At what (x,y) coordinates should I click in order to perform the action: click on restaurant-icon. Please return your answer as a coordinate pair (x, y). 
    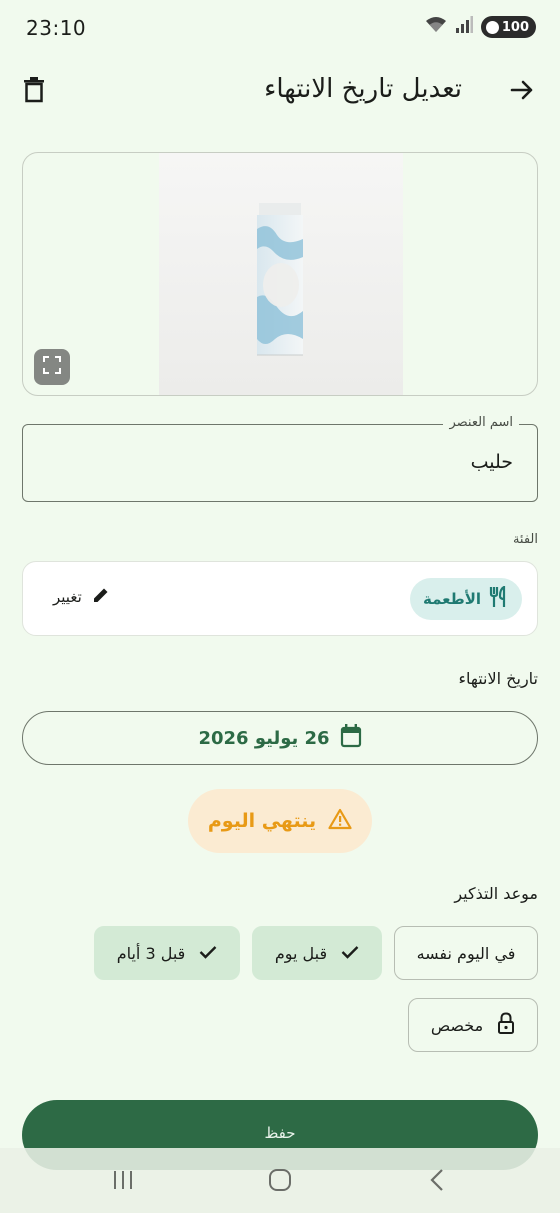
    Looking at the image, I should click on (499, 598).